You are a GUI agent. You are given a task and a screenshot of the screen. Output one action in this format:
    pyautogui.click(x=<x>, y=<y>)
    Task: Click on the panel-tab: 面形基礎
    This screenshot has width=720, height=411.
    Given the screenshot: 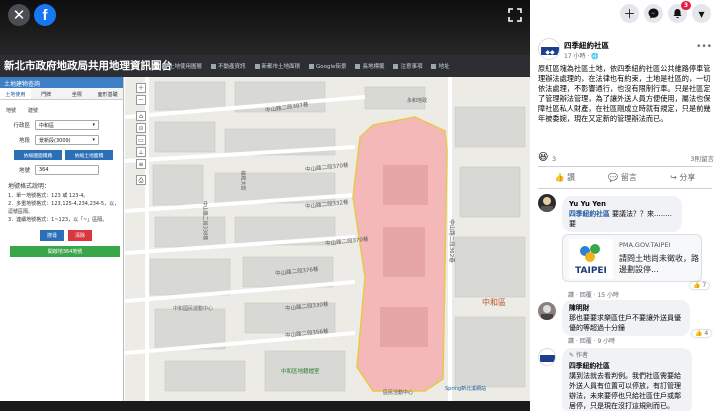 What is the action you would take?
    pyautogui.click(x=107, y=95)
    